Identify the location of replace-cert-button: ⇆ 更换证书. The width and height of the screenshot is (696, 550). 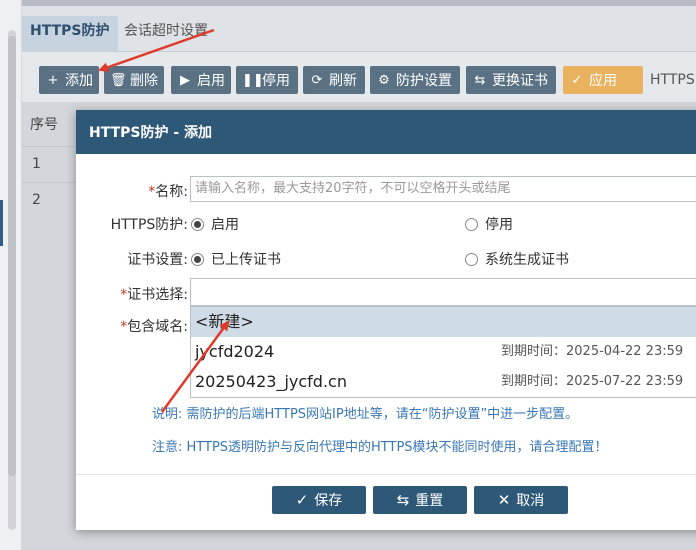
(511, 80).